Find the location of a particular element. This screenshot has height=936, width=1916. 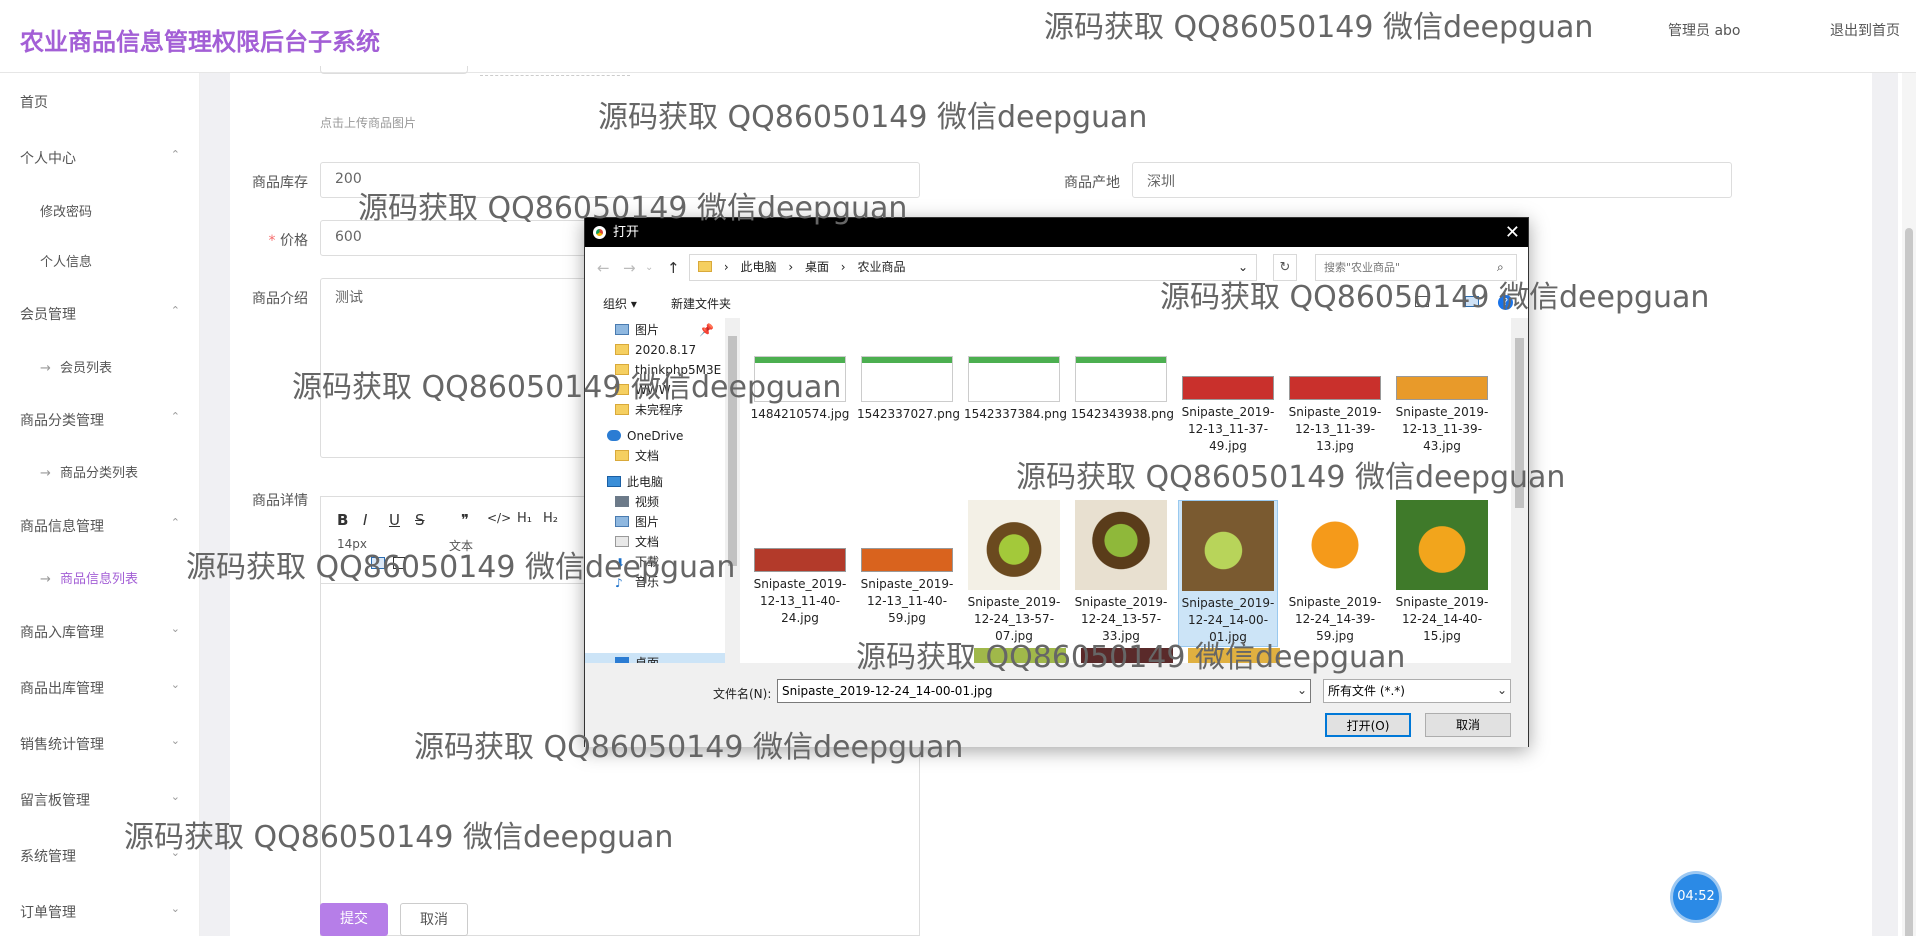

sidebar-item-sales-stats: 销售统计管理 ⌄ is located at coordinates (100, 744).